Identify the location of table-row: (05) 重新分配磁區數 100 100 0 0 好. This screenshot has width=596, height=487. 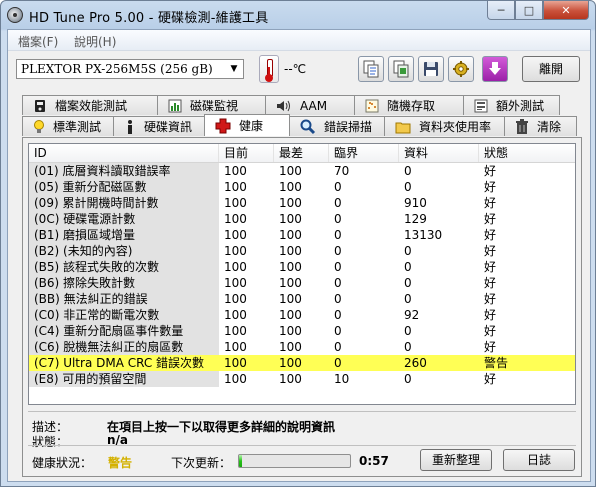
(302, 187).